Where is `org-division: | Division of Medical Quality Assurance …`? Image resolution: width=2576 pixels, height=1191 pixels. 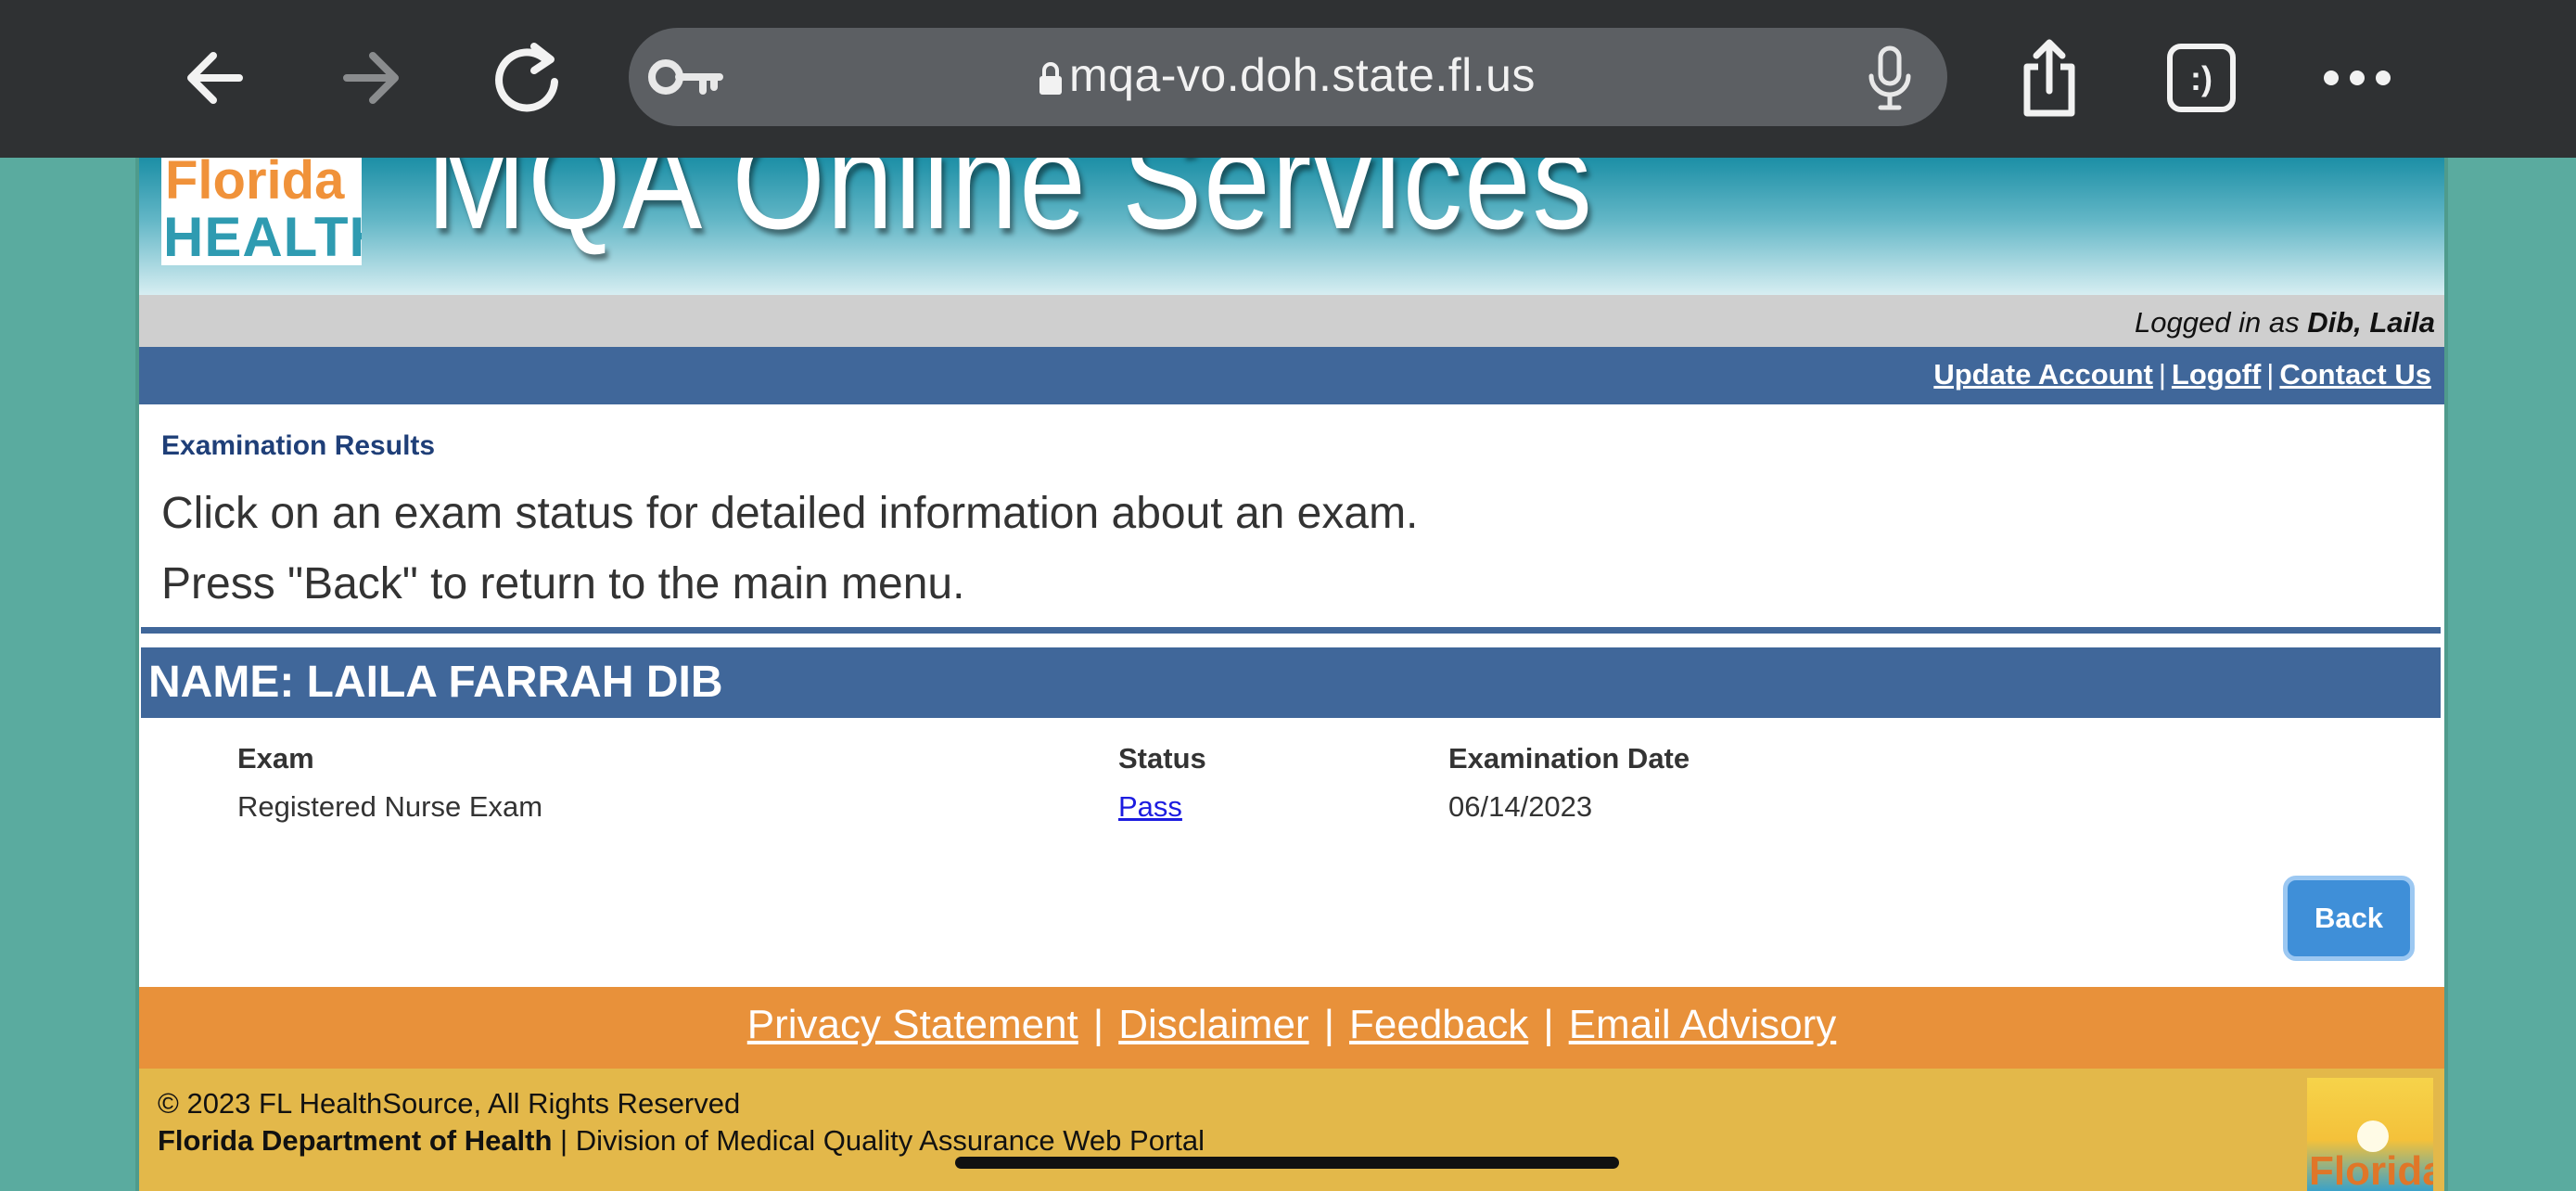
org-division: | Division of Medical Quality Assurance … is located at coordinates (879, 1140).